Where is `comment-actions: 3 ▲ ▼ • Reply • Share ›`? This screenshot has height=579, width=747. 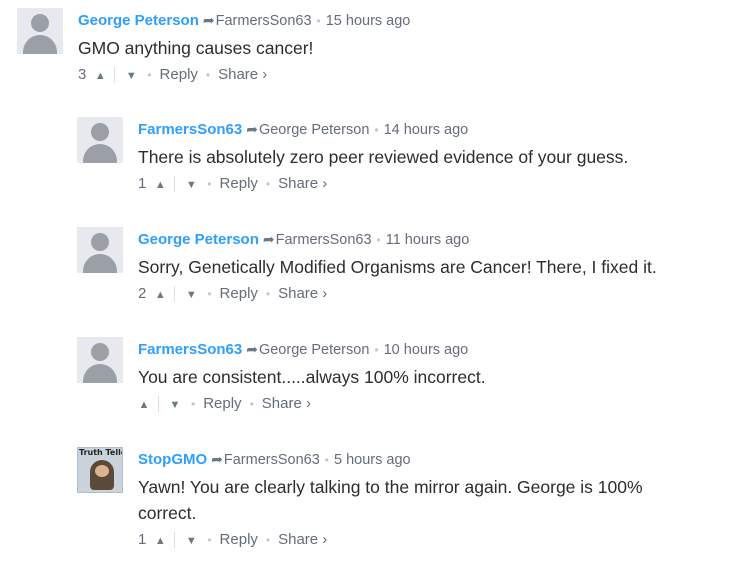 comment-actions: 3 ▲ ▼ • Reply • Share › is located at coordinates (172, 75).